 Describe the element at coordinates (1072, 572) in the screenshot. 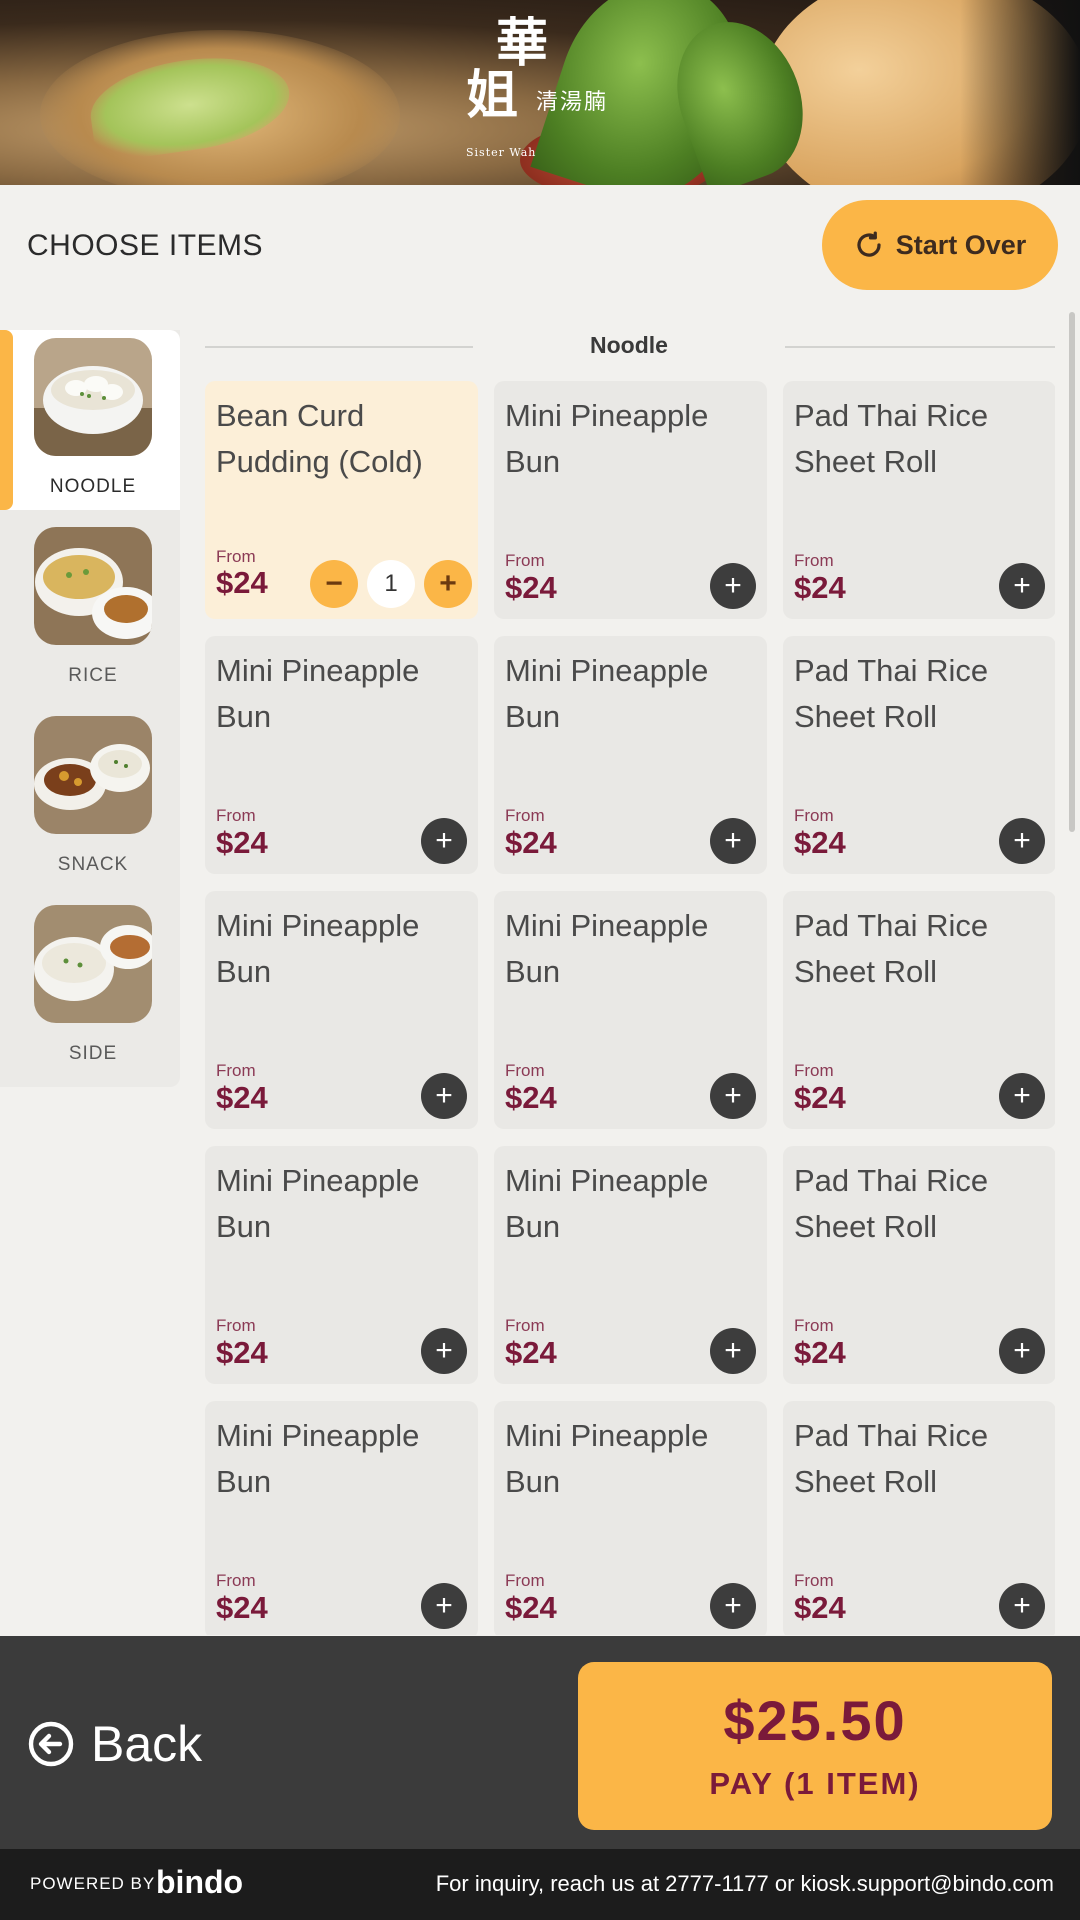

I see `scrollbar` at that location.